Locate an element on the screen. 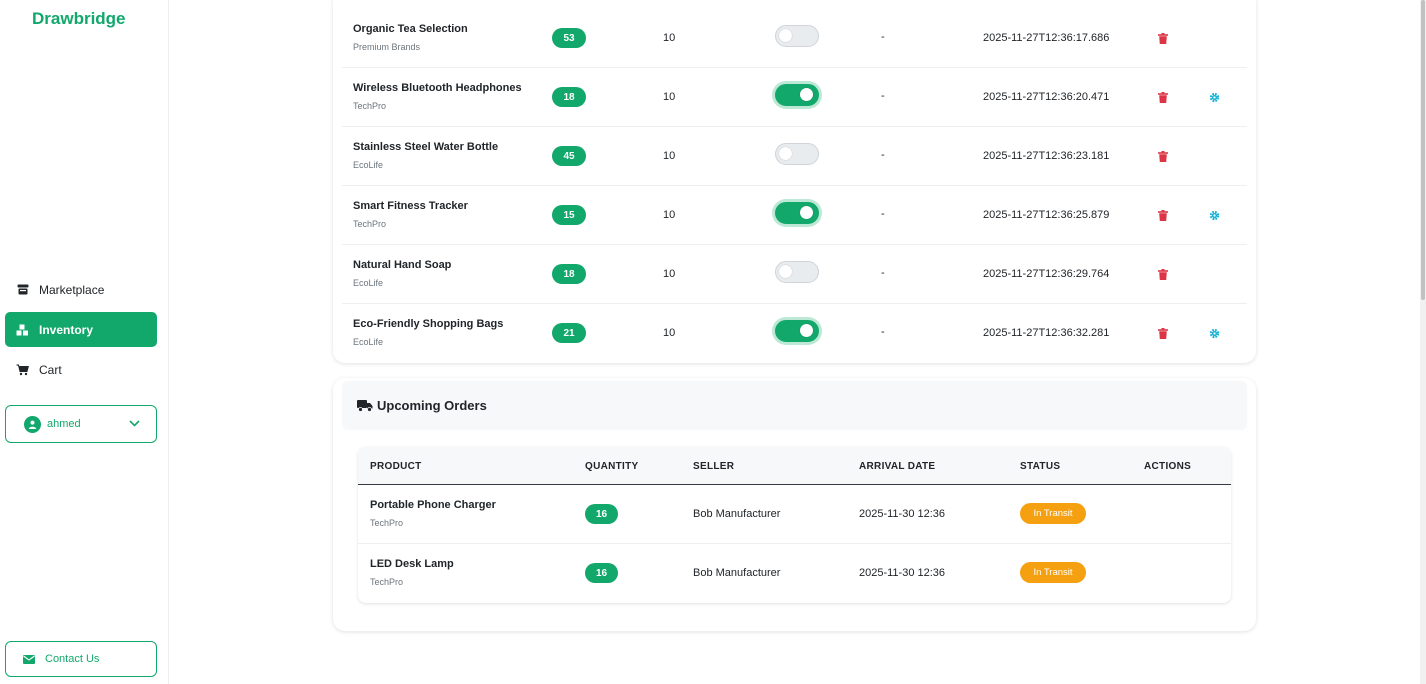 The width and height of the screenshot is (1426, 684). column-header-quantity: QUANTITY is located at coordinates (612, 466).